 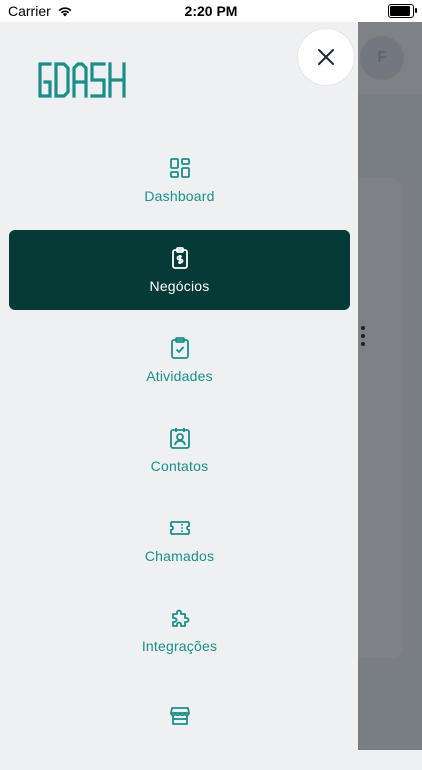 What do you see at coordinates (179, 556) in the screenshot?
I see `menu-item-label: Chamados` at bounding box center [179, 556].